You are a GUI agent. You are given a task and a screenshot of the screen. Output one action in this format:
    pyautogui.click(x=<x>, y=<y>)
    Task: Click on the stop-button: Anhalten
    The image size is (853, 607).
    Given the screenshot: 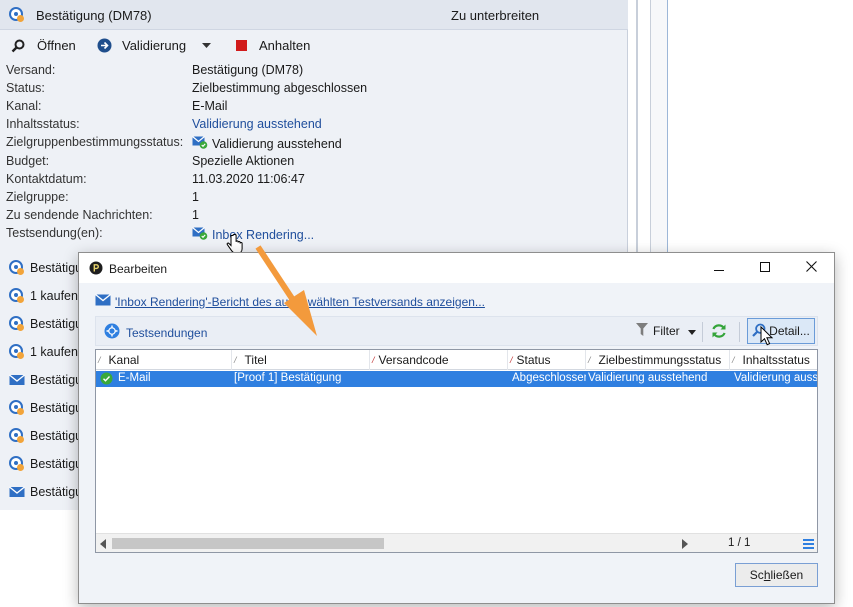 What is the action you would take?
    pyautogui.click(x=273, y=45)
    